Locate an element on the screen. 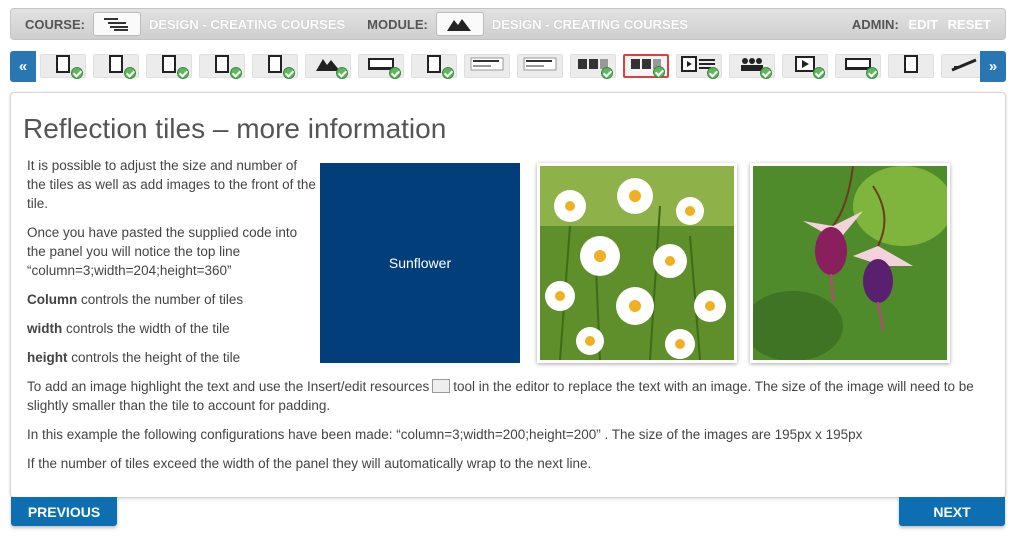 Image resolution: width=1016 pixels, height=537 pixels. course-icon is located at coordinates (116, 24).